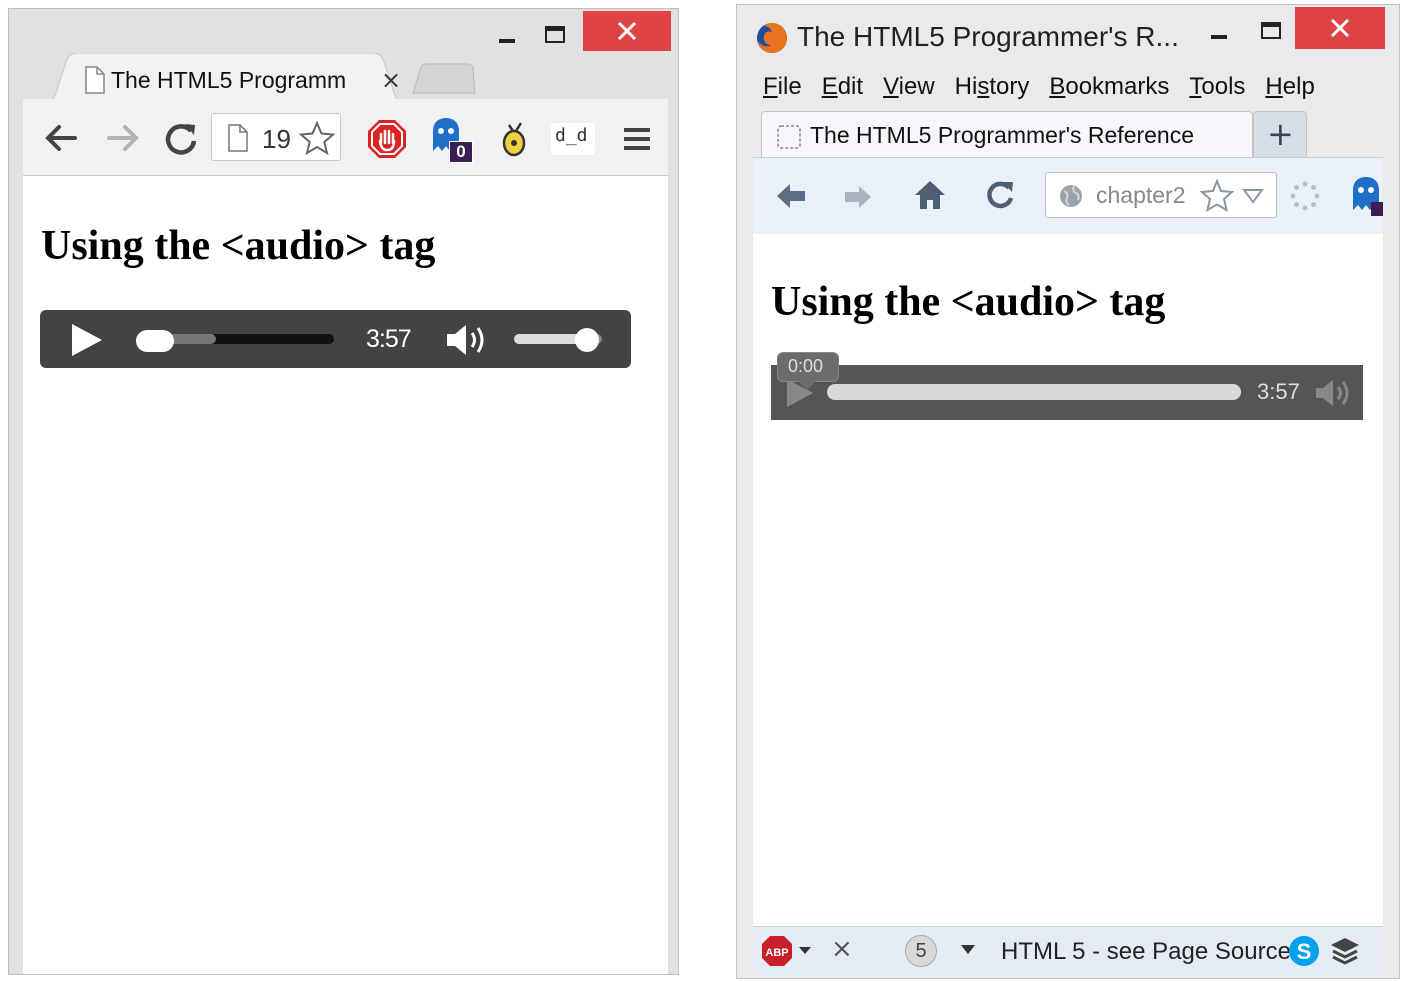  I want to click on new-tab-button: +, so click(1280, 135).